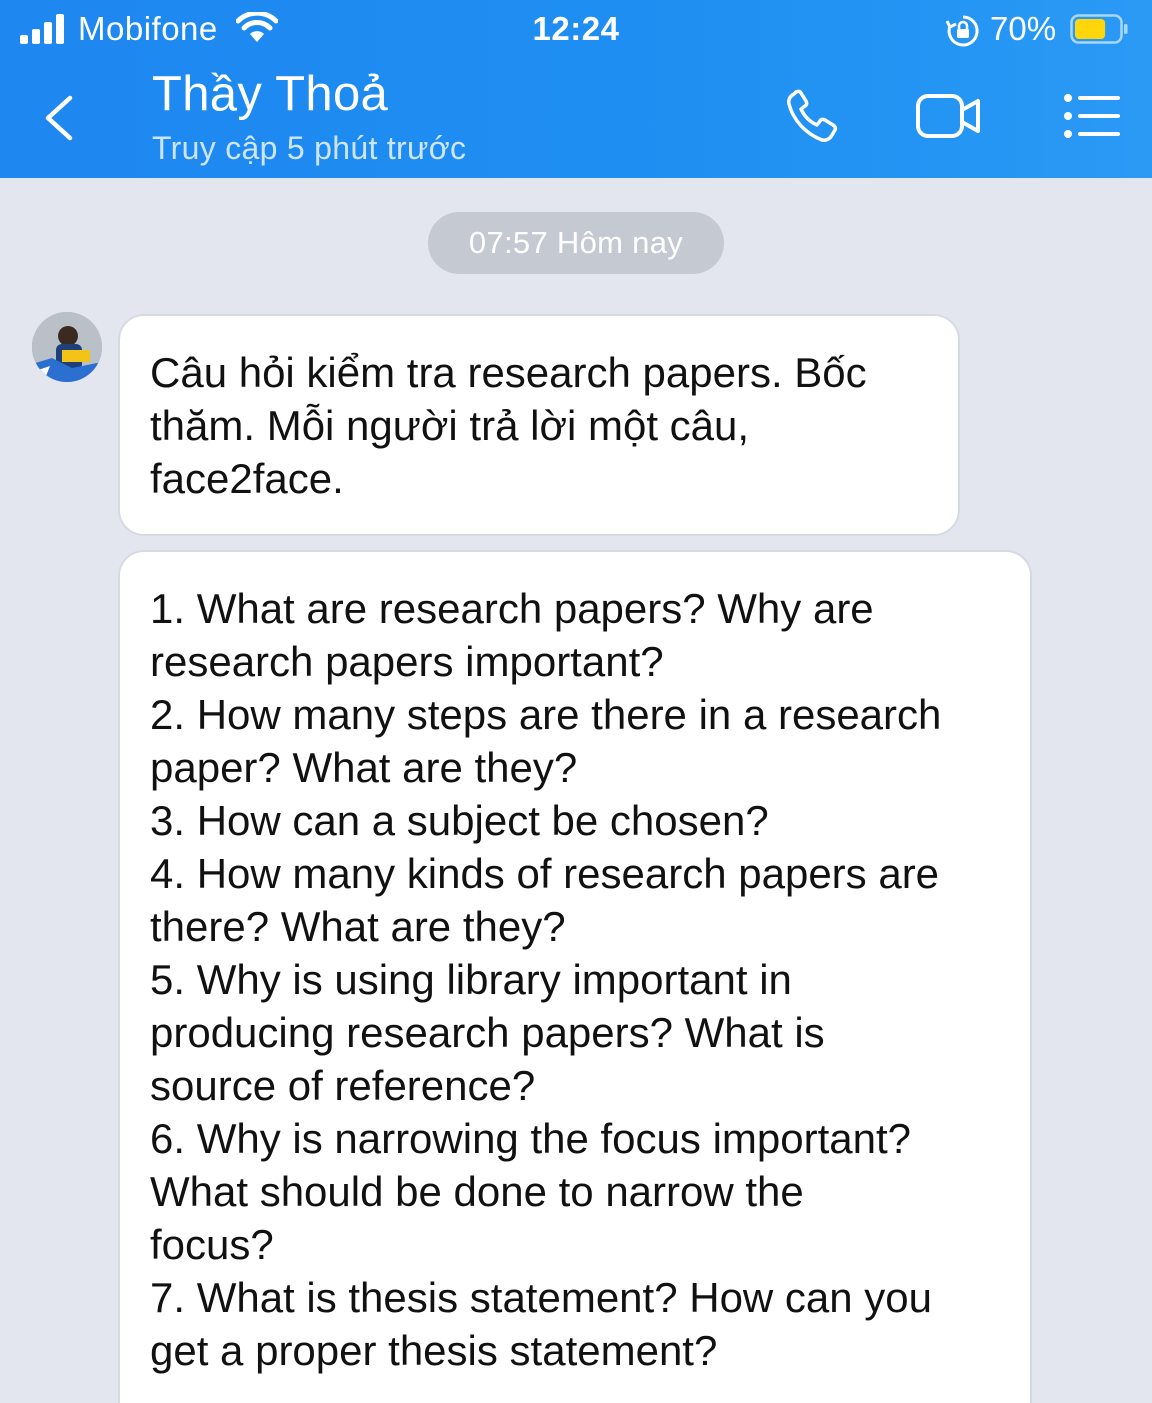  I want to click on battery-icon, so click(1099, 29).